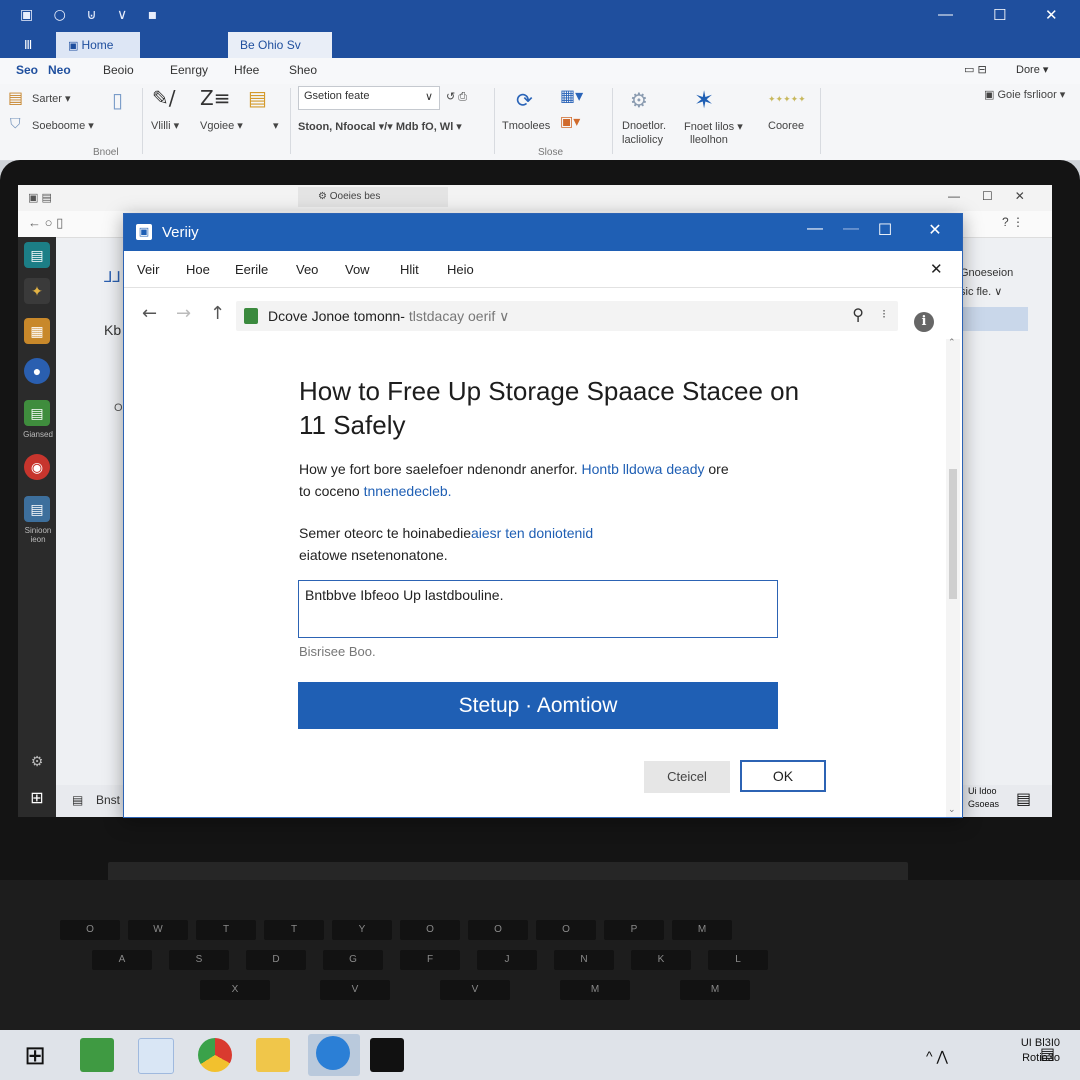 This screenshot has width=1080, height=1080. I want to click on settings-gear-icon: ⚙, so click(37, 761).